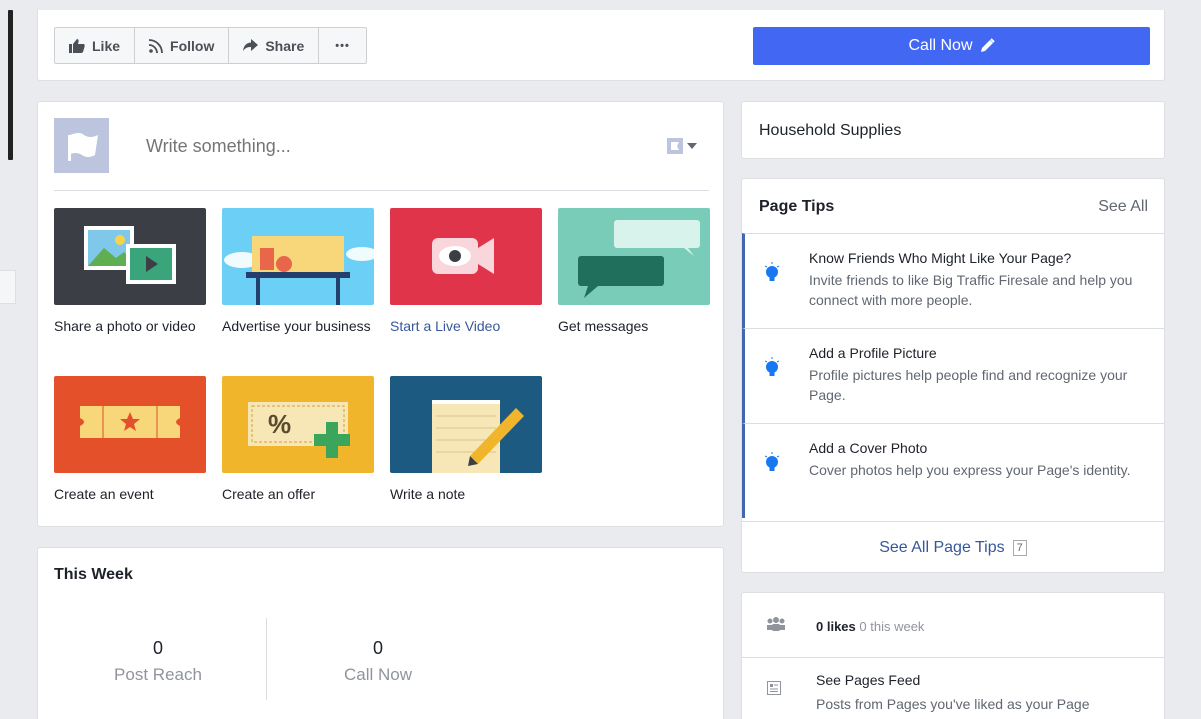 This screenshot has width=1201, height=719. What do you see at coordinates (774, 690) in the screenshot?
I see `news-feed-icon` at bounding box center [774, 690].